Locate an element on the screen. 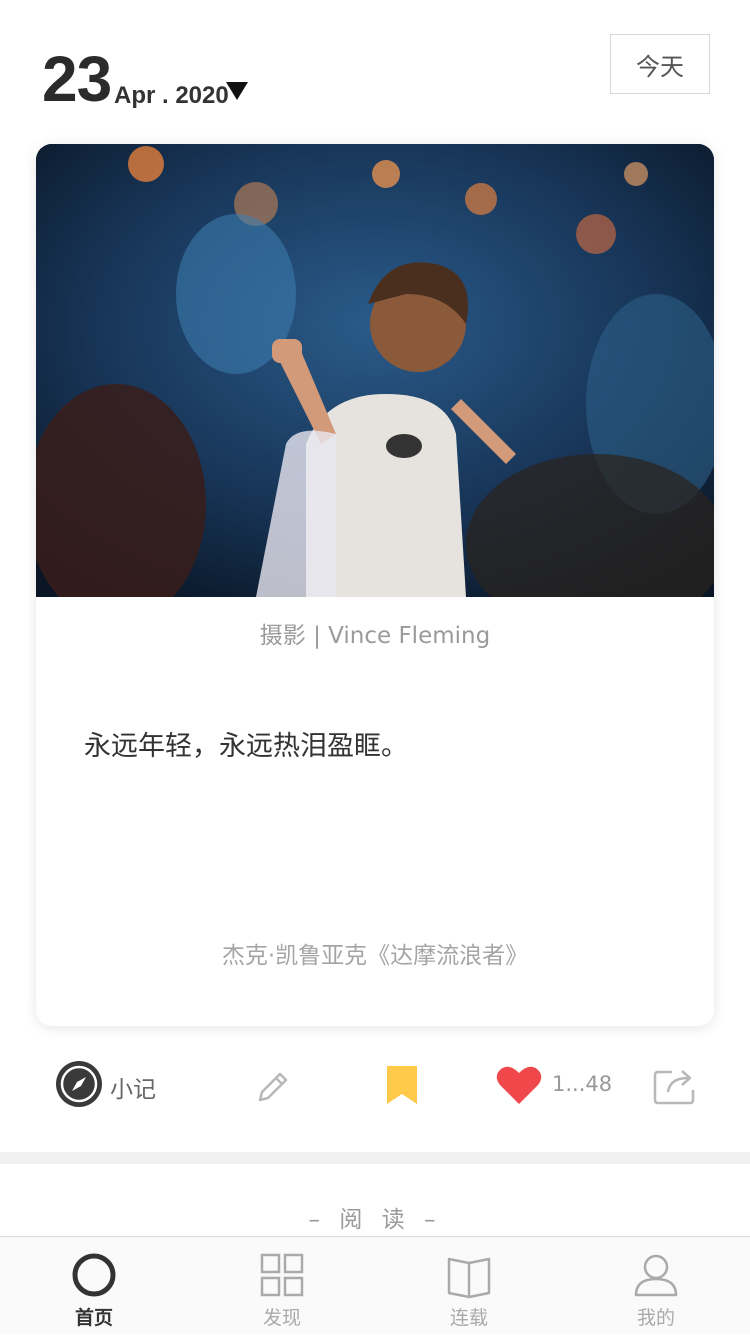  date-day: 23 is located at coordinates (77, 79).